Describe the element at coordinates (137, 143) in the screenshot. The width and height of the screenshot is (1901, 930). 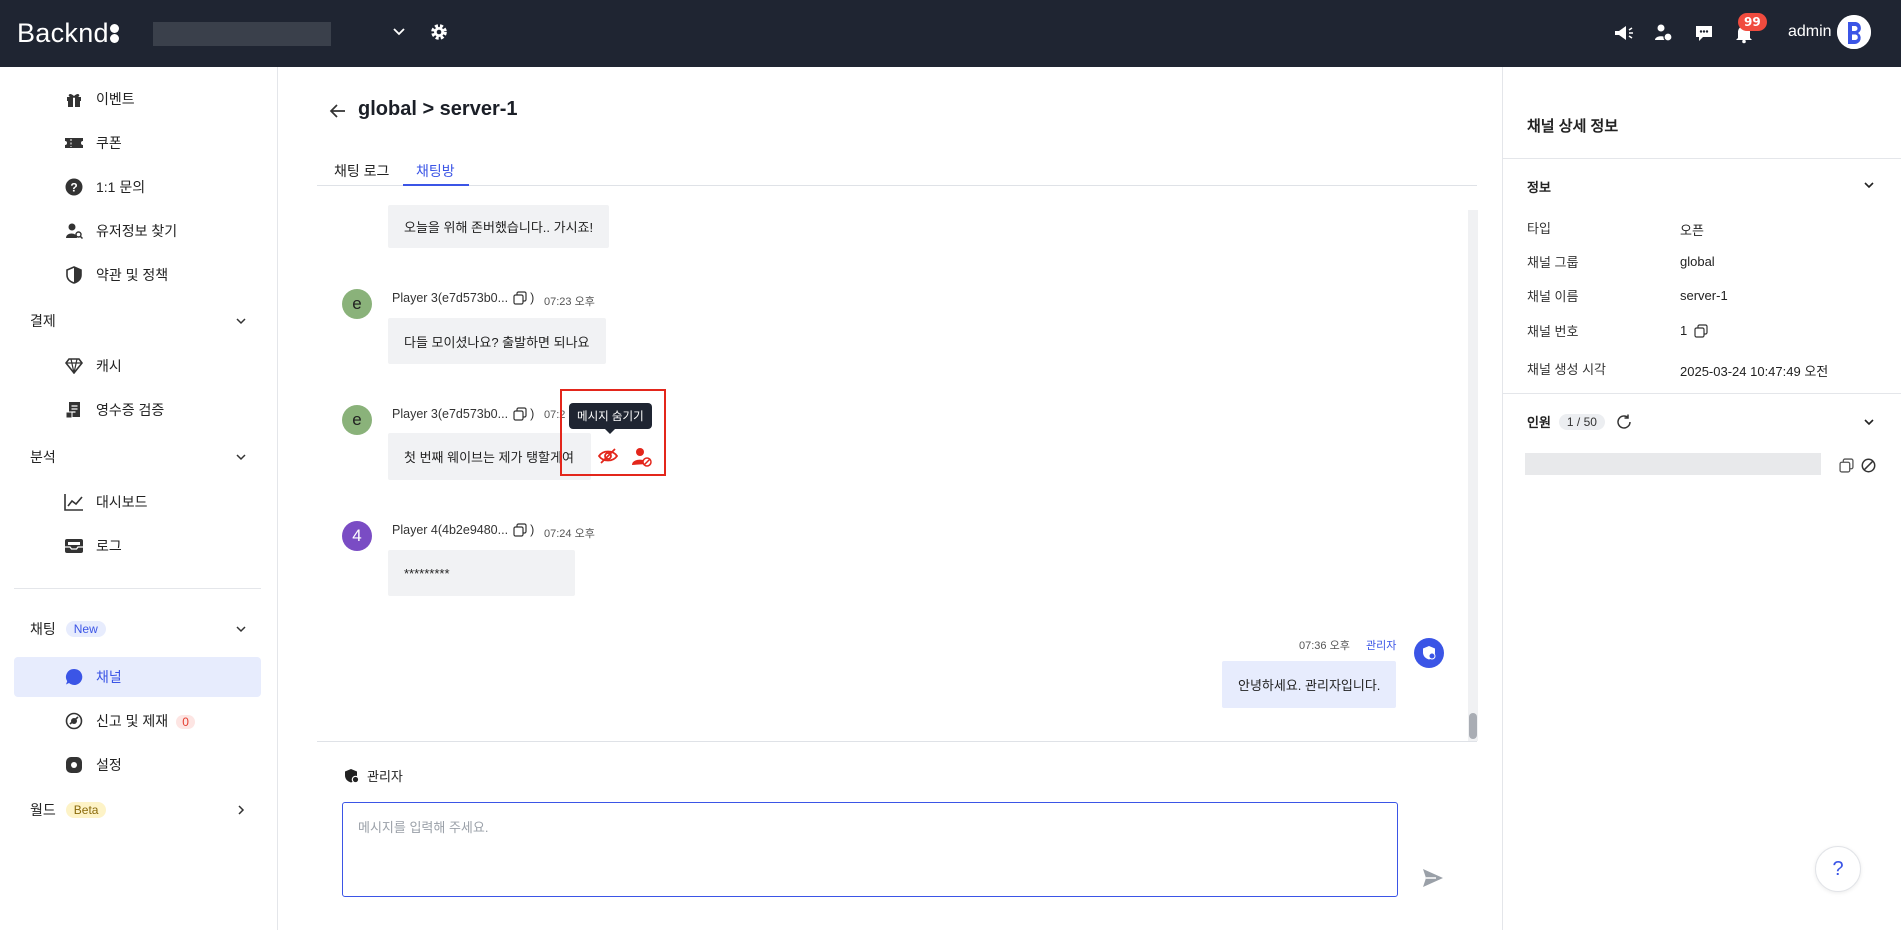
I see `sidebar-item-coupons: 쿠폰` at that location.